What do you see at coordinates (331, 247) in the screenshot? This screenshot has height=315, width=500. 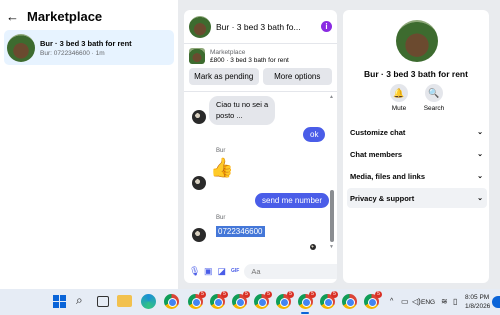 I see `scroll-down-icon: ▼` at bounding box center [331, 247].